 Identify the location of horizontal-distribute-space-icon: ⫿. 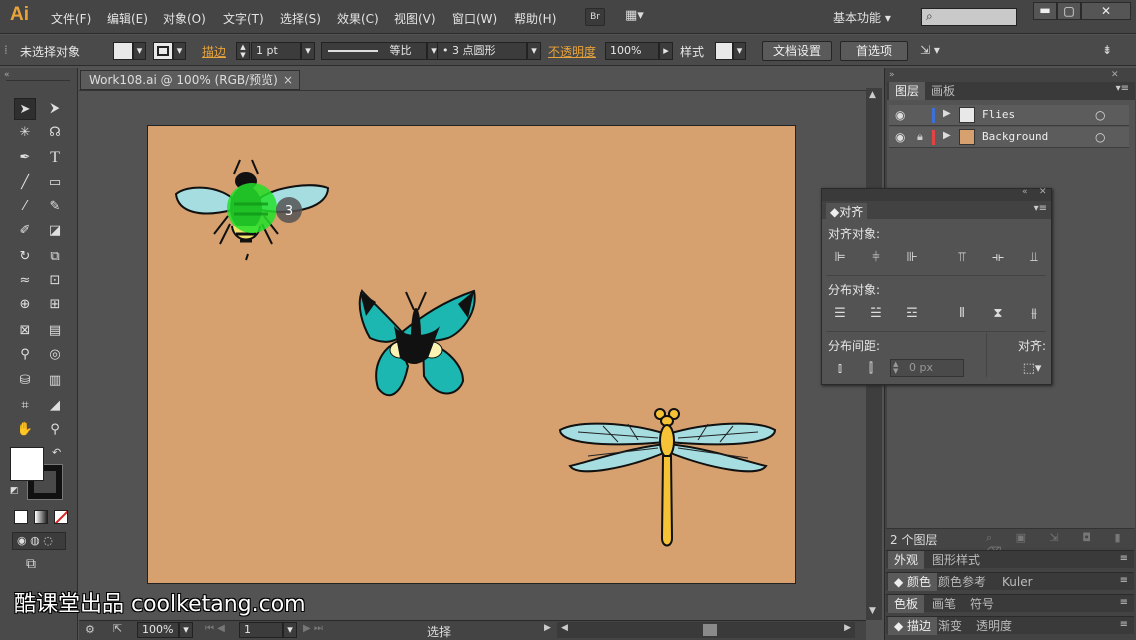
(871, 369).